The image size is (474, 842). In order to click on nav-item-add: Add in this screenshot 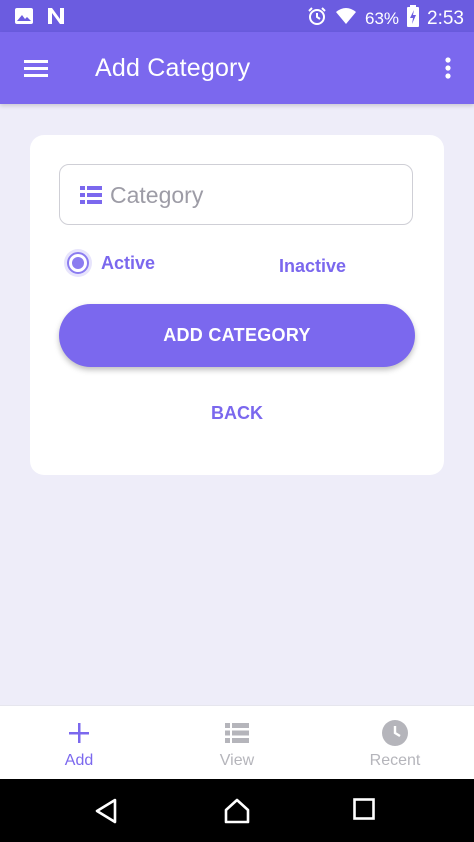, I will do `click(79, 743)`.